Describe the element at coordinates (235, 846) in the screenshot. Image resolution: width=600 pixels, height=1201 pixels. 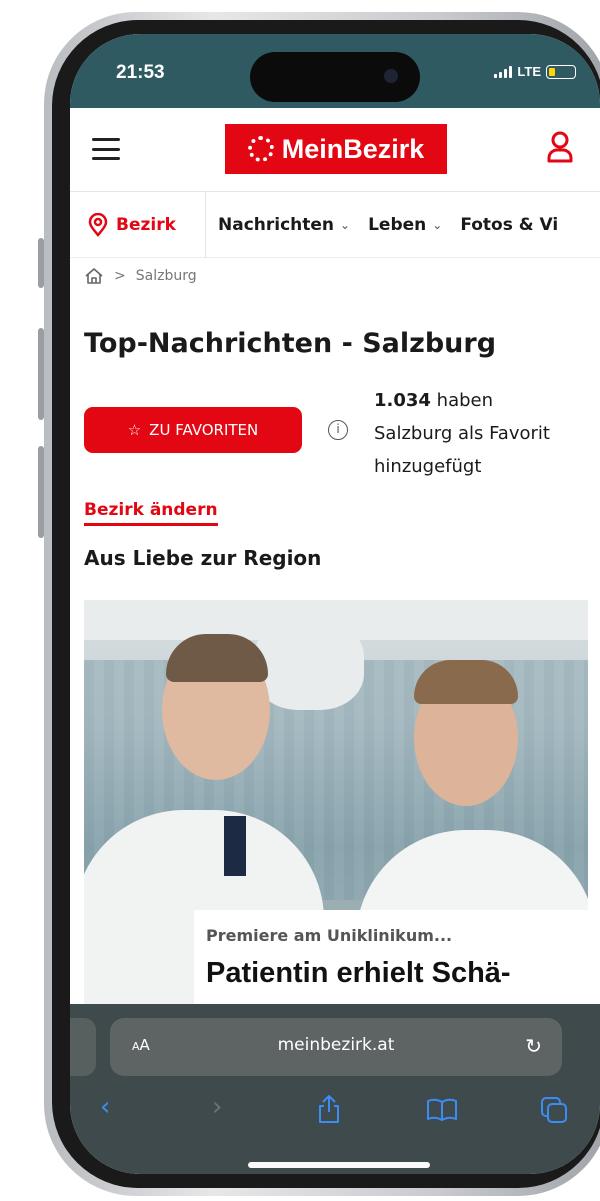
I see `photo-doctor-1-tie` at that location.